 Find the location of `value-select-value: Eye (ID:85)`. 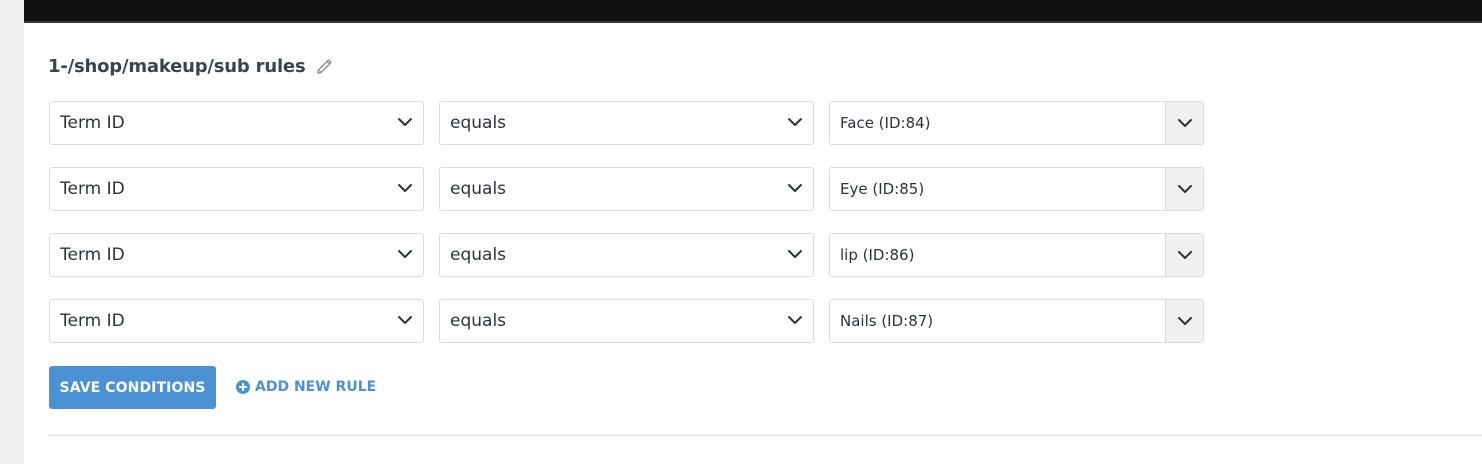

value-select-value: Eye (ID:85) is located at coordinates (882, 189).